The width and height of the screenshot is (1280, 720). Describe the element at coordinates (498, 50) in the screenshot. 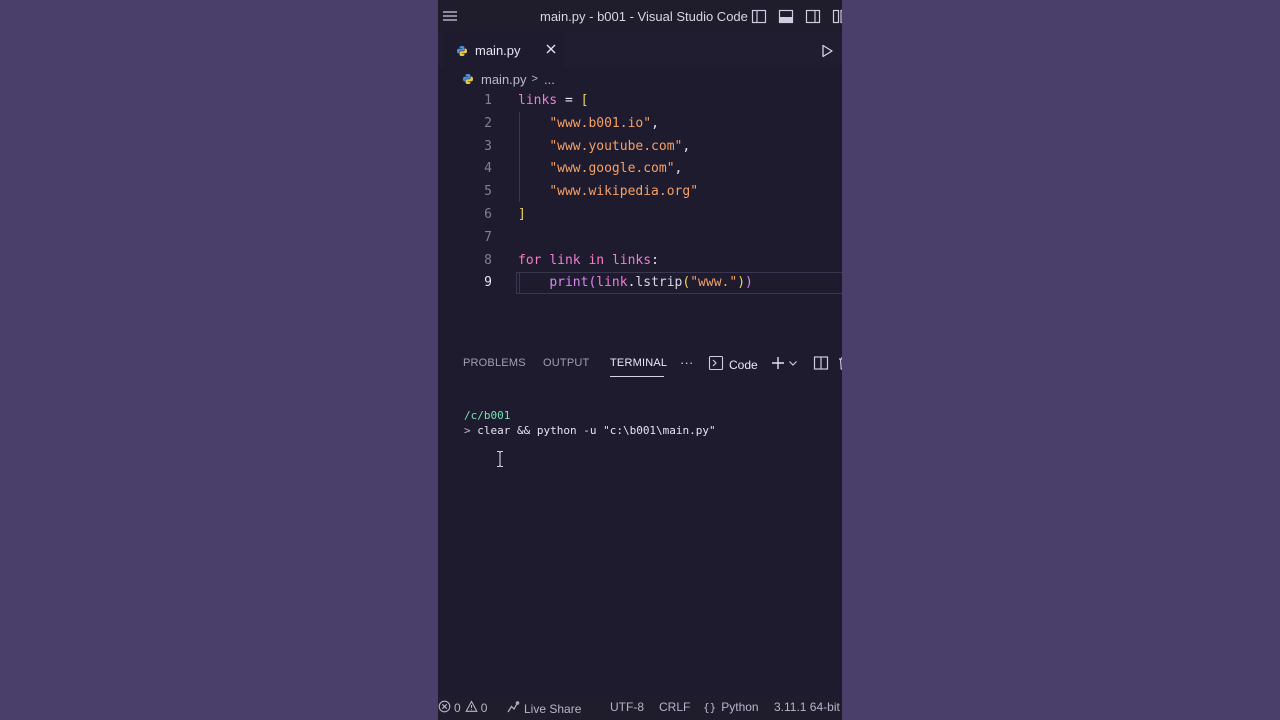

I see `tab-label: main.py` at that location.